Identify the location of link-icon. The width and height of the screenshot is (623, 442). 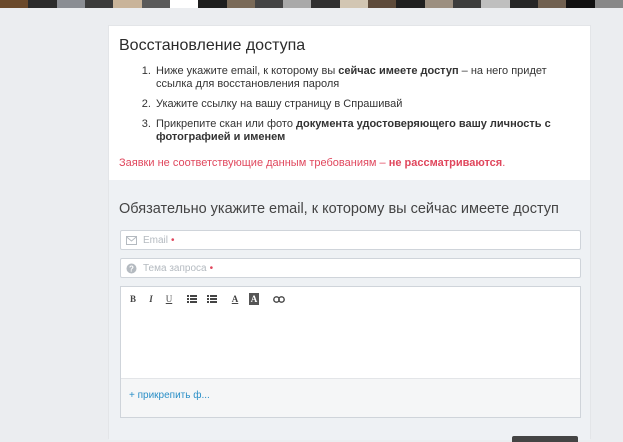
(279, 299).